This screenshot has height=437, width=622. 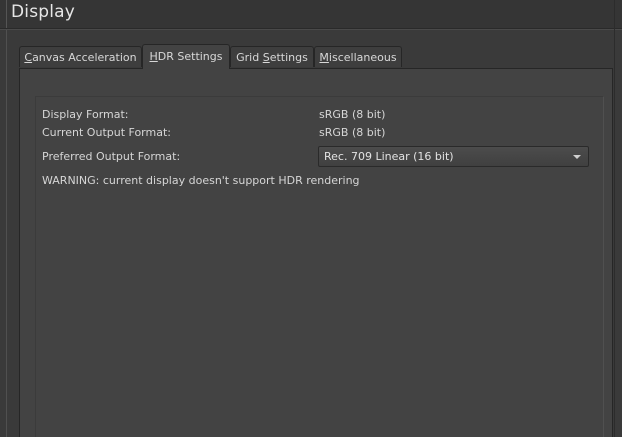 I want to click on tab-canvas-acceleration: Canvas Acceleration, so click(x=80, y=56).